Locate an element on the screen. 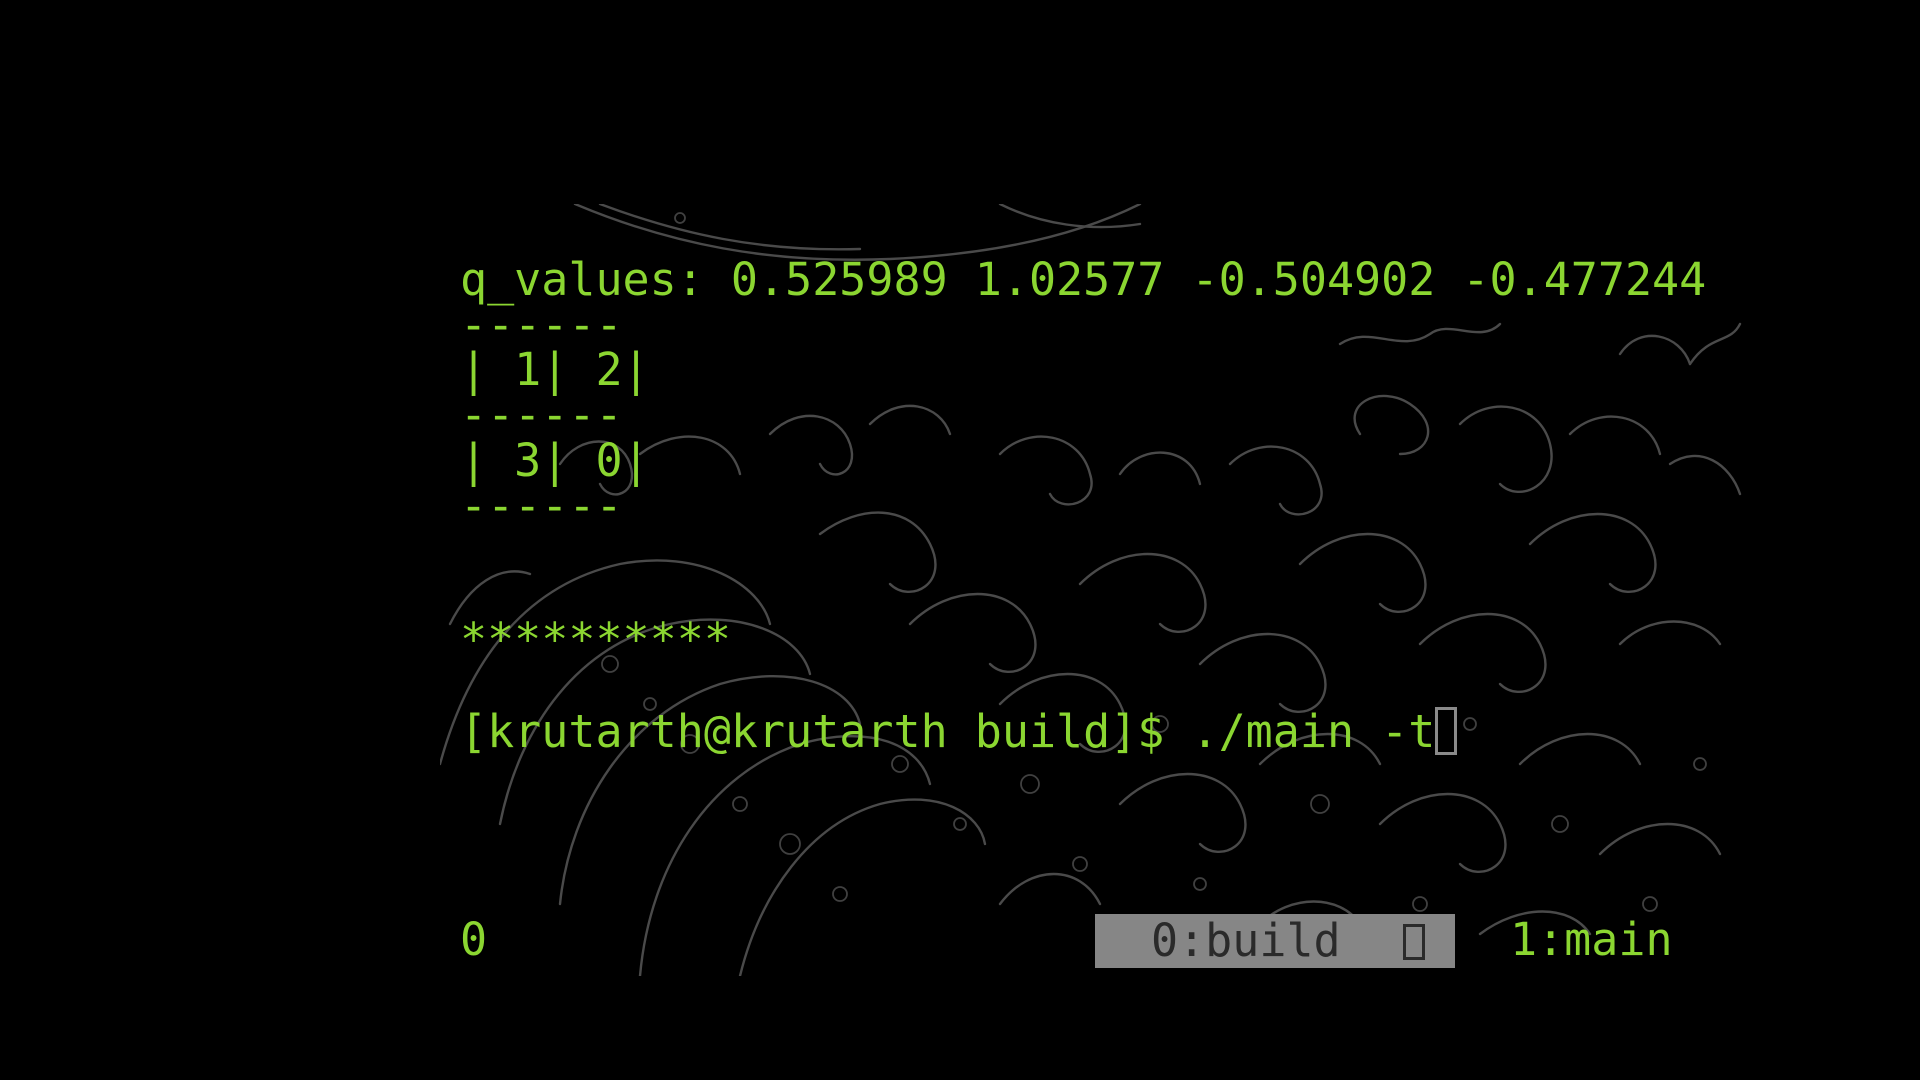 Image resolution: width=1920 pixels, height=1080 pixels. prompt-line: [krutarth@krutarth build]$ ./main -t is located at coordinates (959, 732).